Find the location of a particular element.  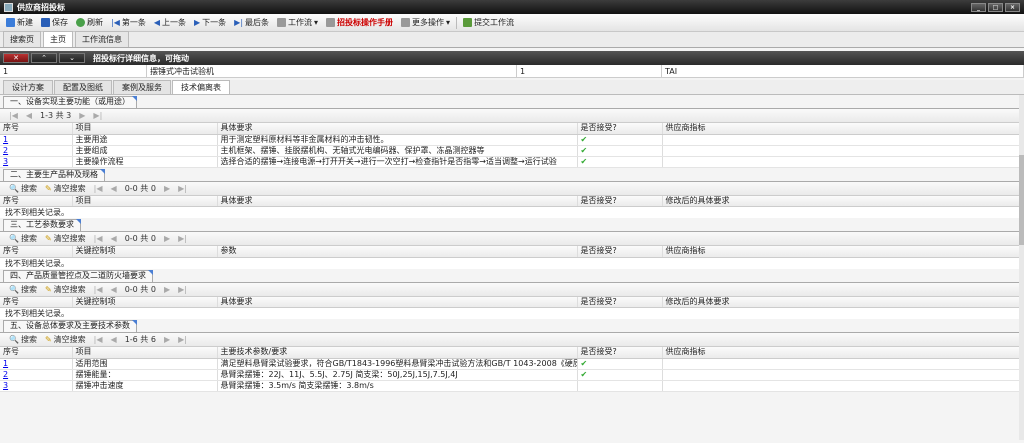

page-range: 0-0 共 0 is located at coordinates (140, 289).